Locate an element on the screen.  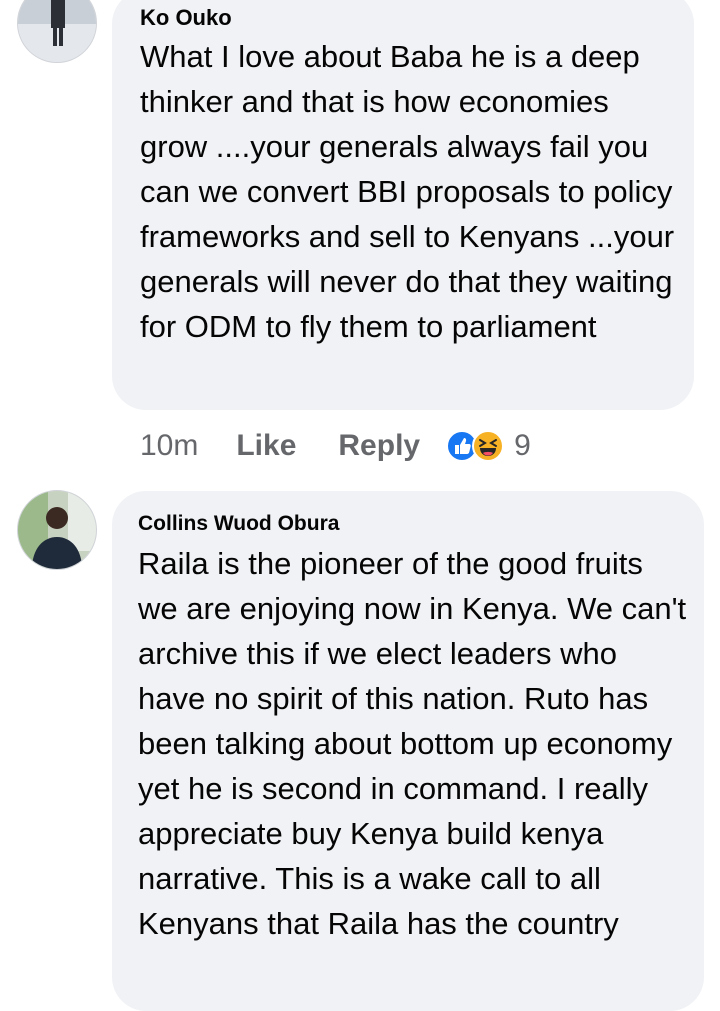
comment-author: Collins Wuod Obura is located at coordinates (238, 524).